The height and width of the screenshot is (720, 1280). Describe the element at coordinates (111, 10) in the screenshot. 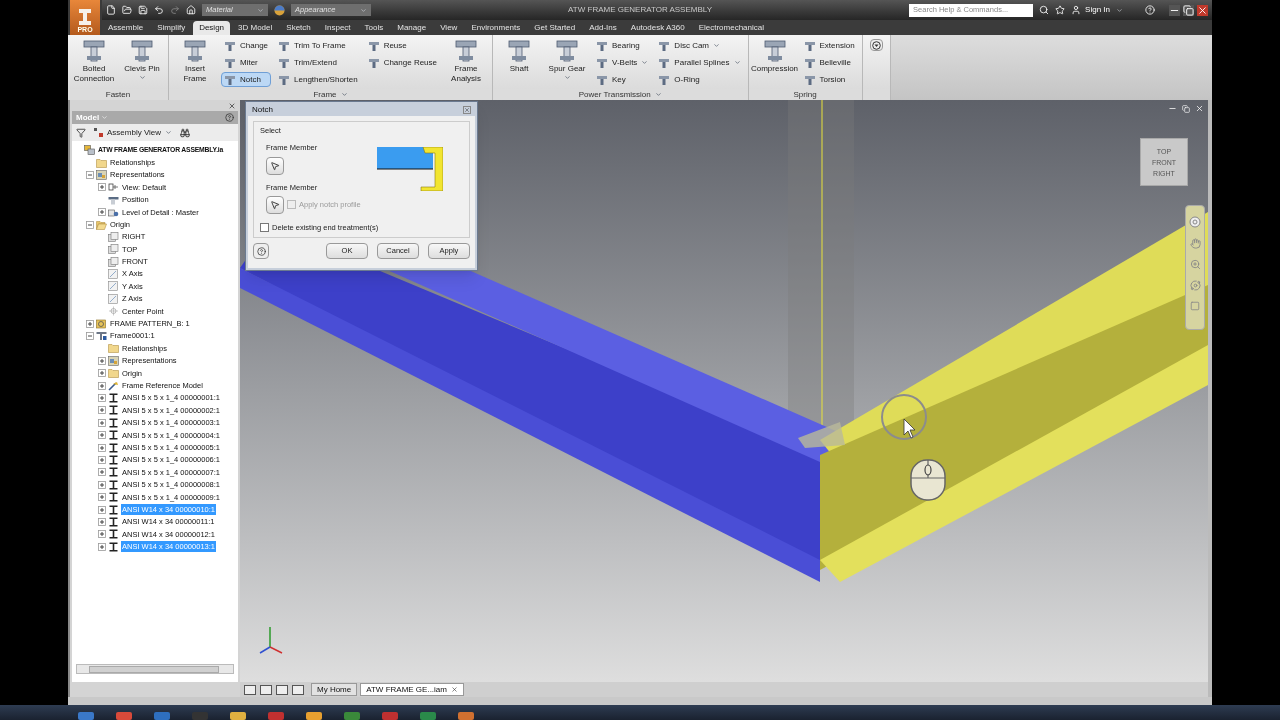

I see `new-file-icon` at that location.